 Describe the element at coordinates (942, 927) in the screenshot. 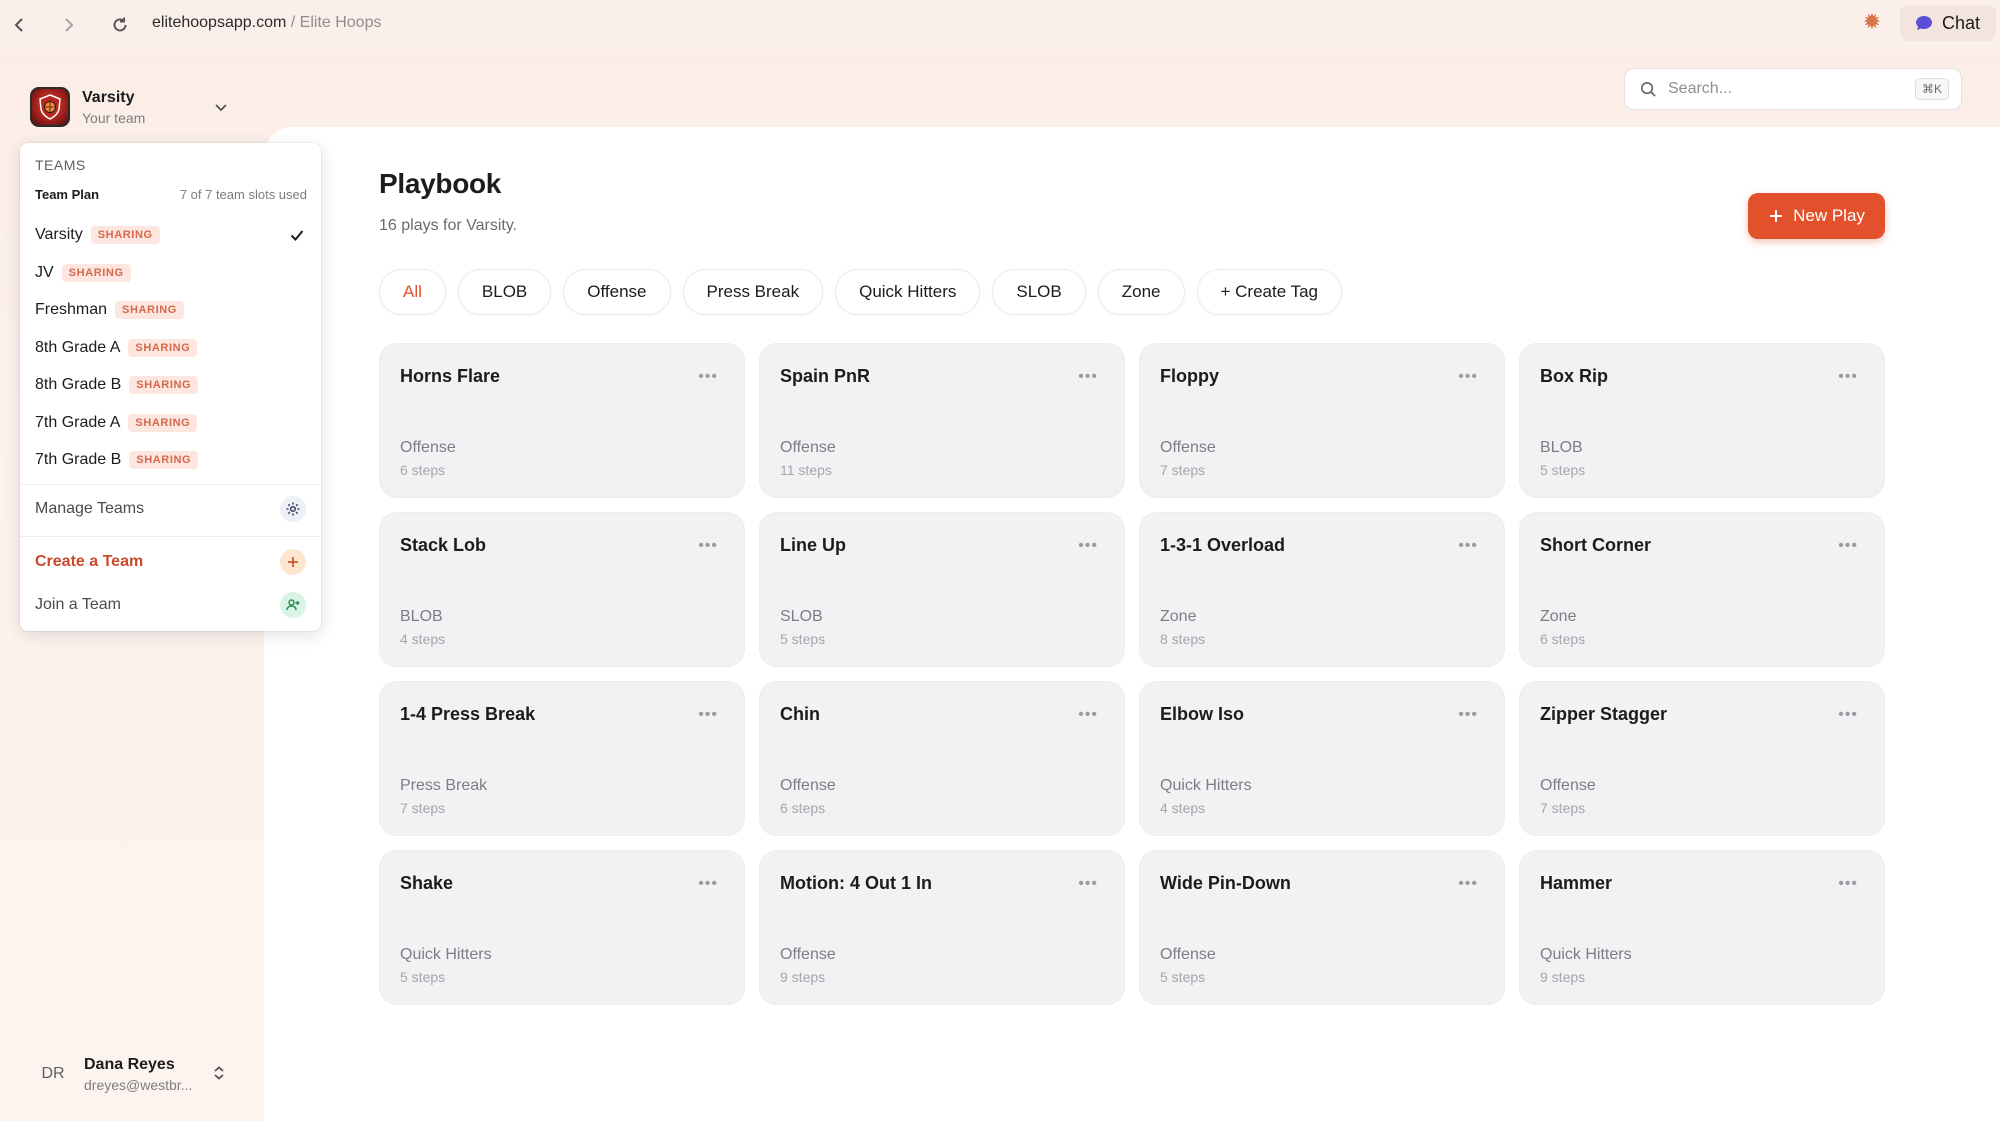

I see `play-card: Motion: 4 Out 1 In Offense 9 steps •••` at that location.